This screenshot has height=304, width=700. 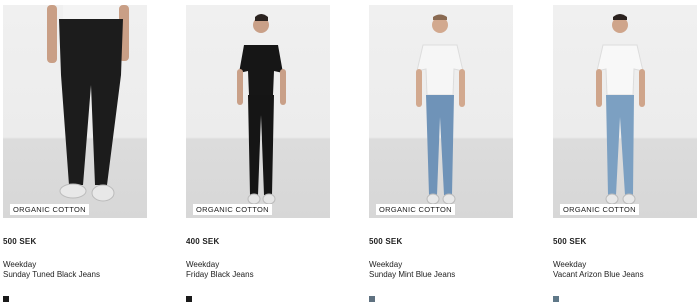 What do you see at coordinates (51, 274) in the screenshot?
I see `product-name: Sunday Tuned Black Jeans` at bounding box center [51, 274].